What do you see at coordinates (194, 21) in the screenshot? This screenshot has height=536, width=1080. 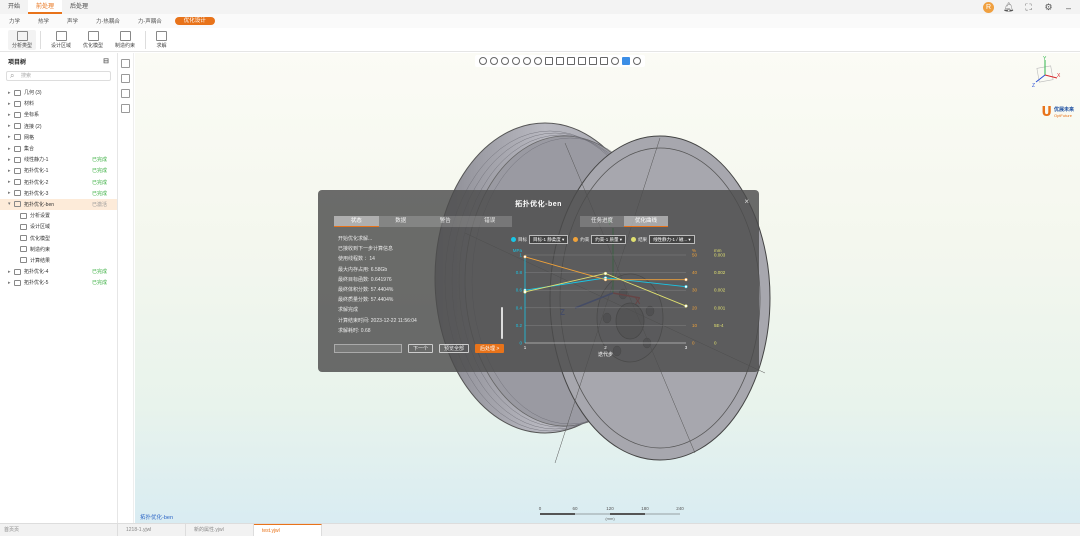 I see `module-tab: 优化设计` at bounding box center [194, 21].